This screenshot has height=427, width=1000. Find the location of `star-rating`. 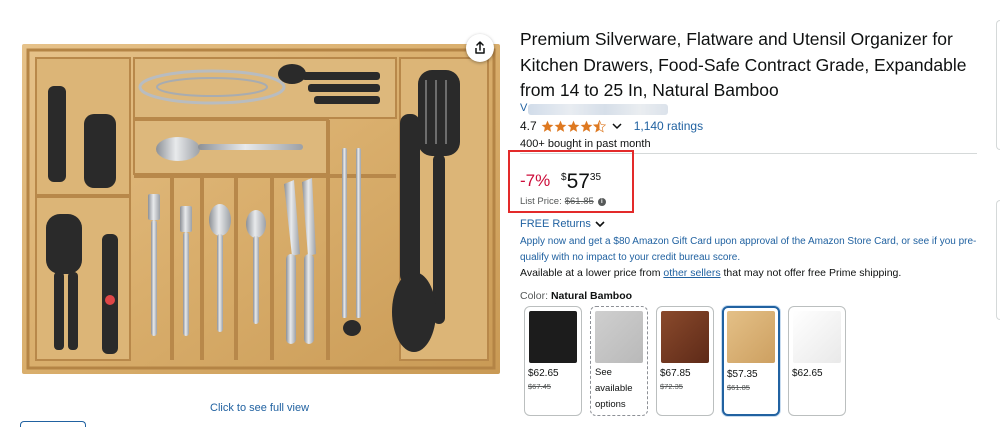

star-rating is located at coordinates (573, 126).